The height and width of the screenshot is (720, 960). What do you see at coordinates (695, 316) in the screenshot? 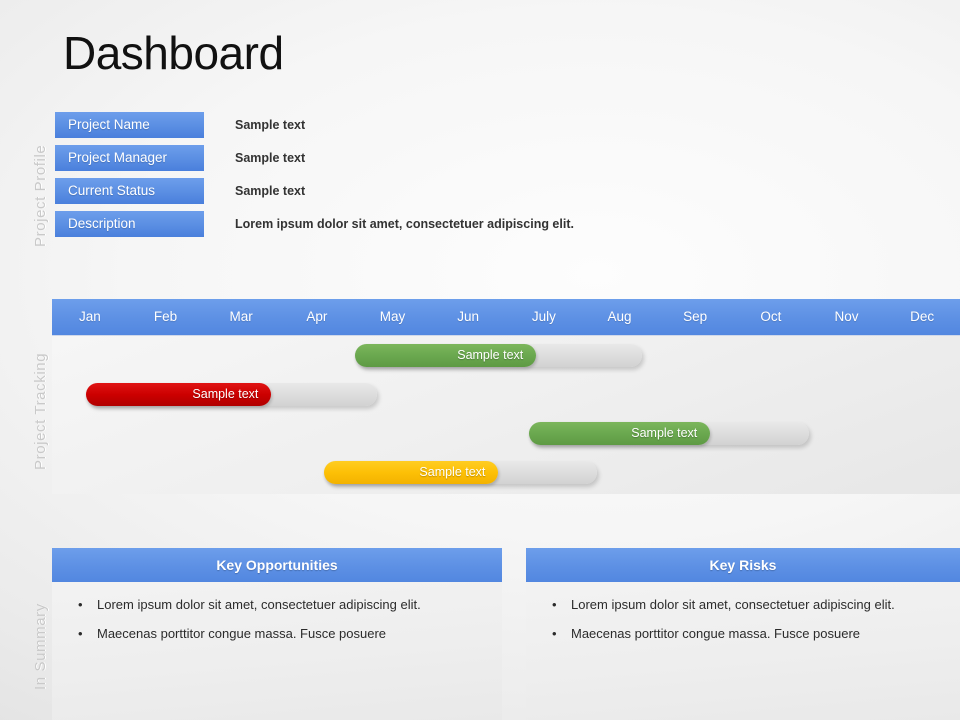
I see `month-header-cell: Sep` at bounding box center [695, 316].